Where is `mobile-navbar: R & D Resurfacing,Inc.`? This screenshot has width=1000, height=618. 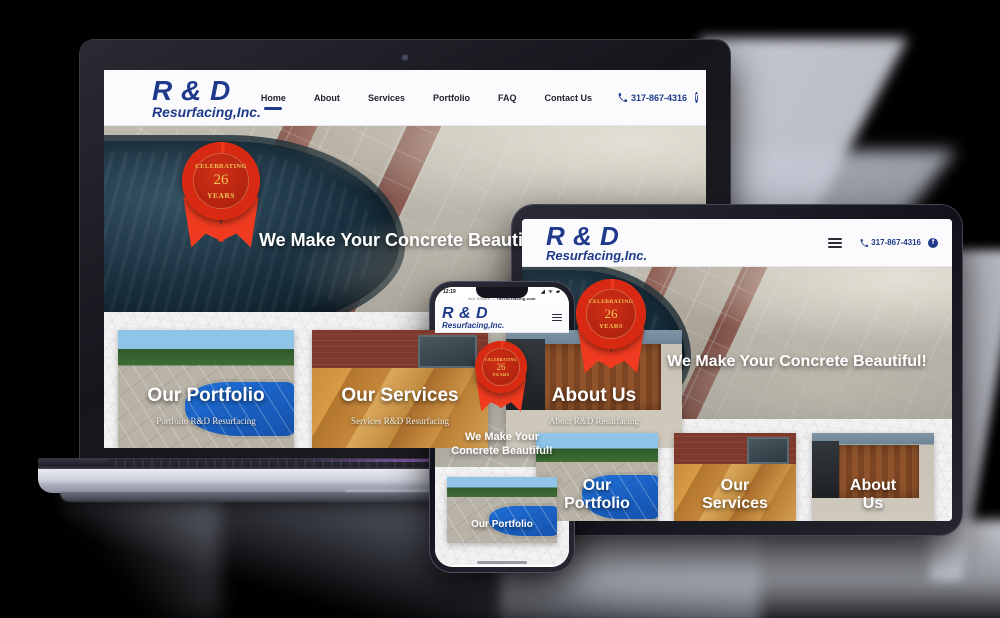 mobile-navbar: R & D Resurfacing,Inc. is located at coordinates (502, 318).